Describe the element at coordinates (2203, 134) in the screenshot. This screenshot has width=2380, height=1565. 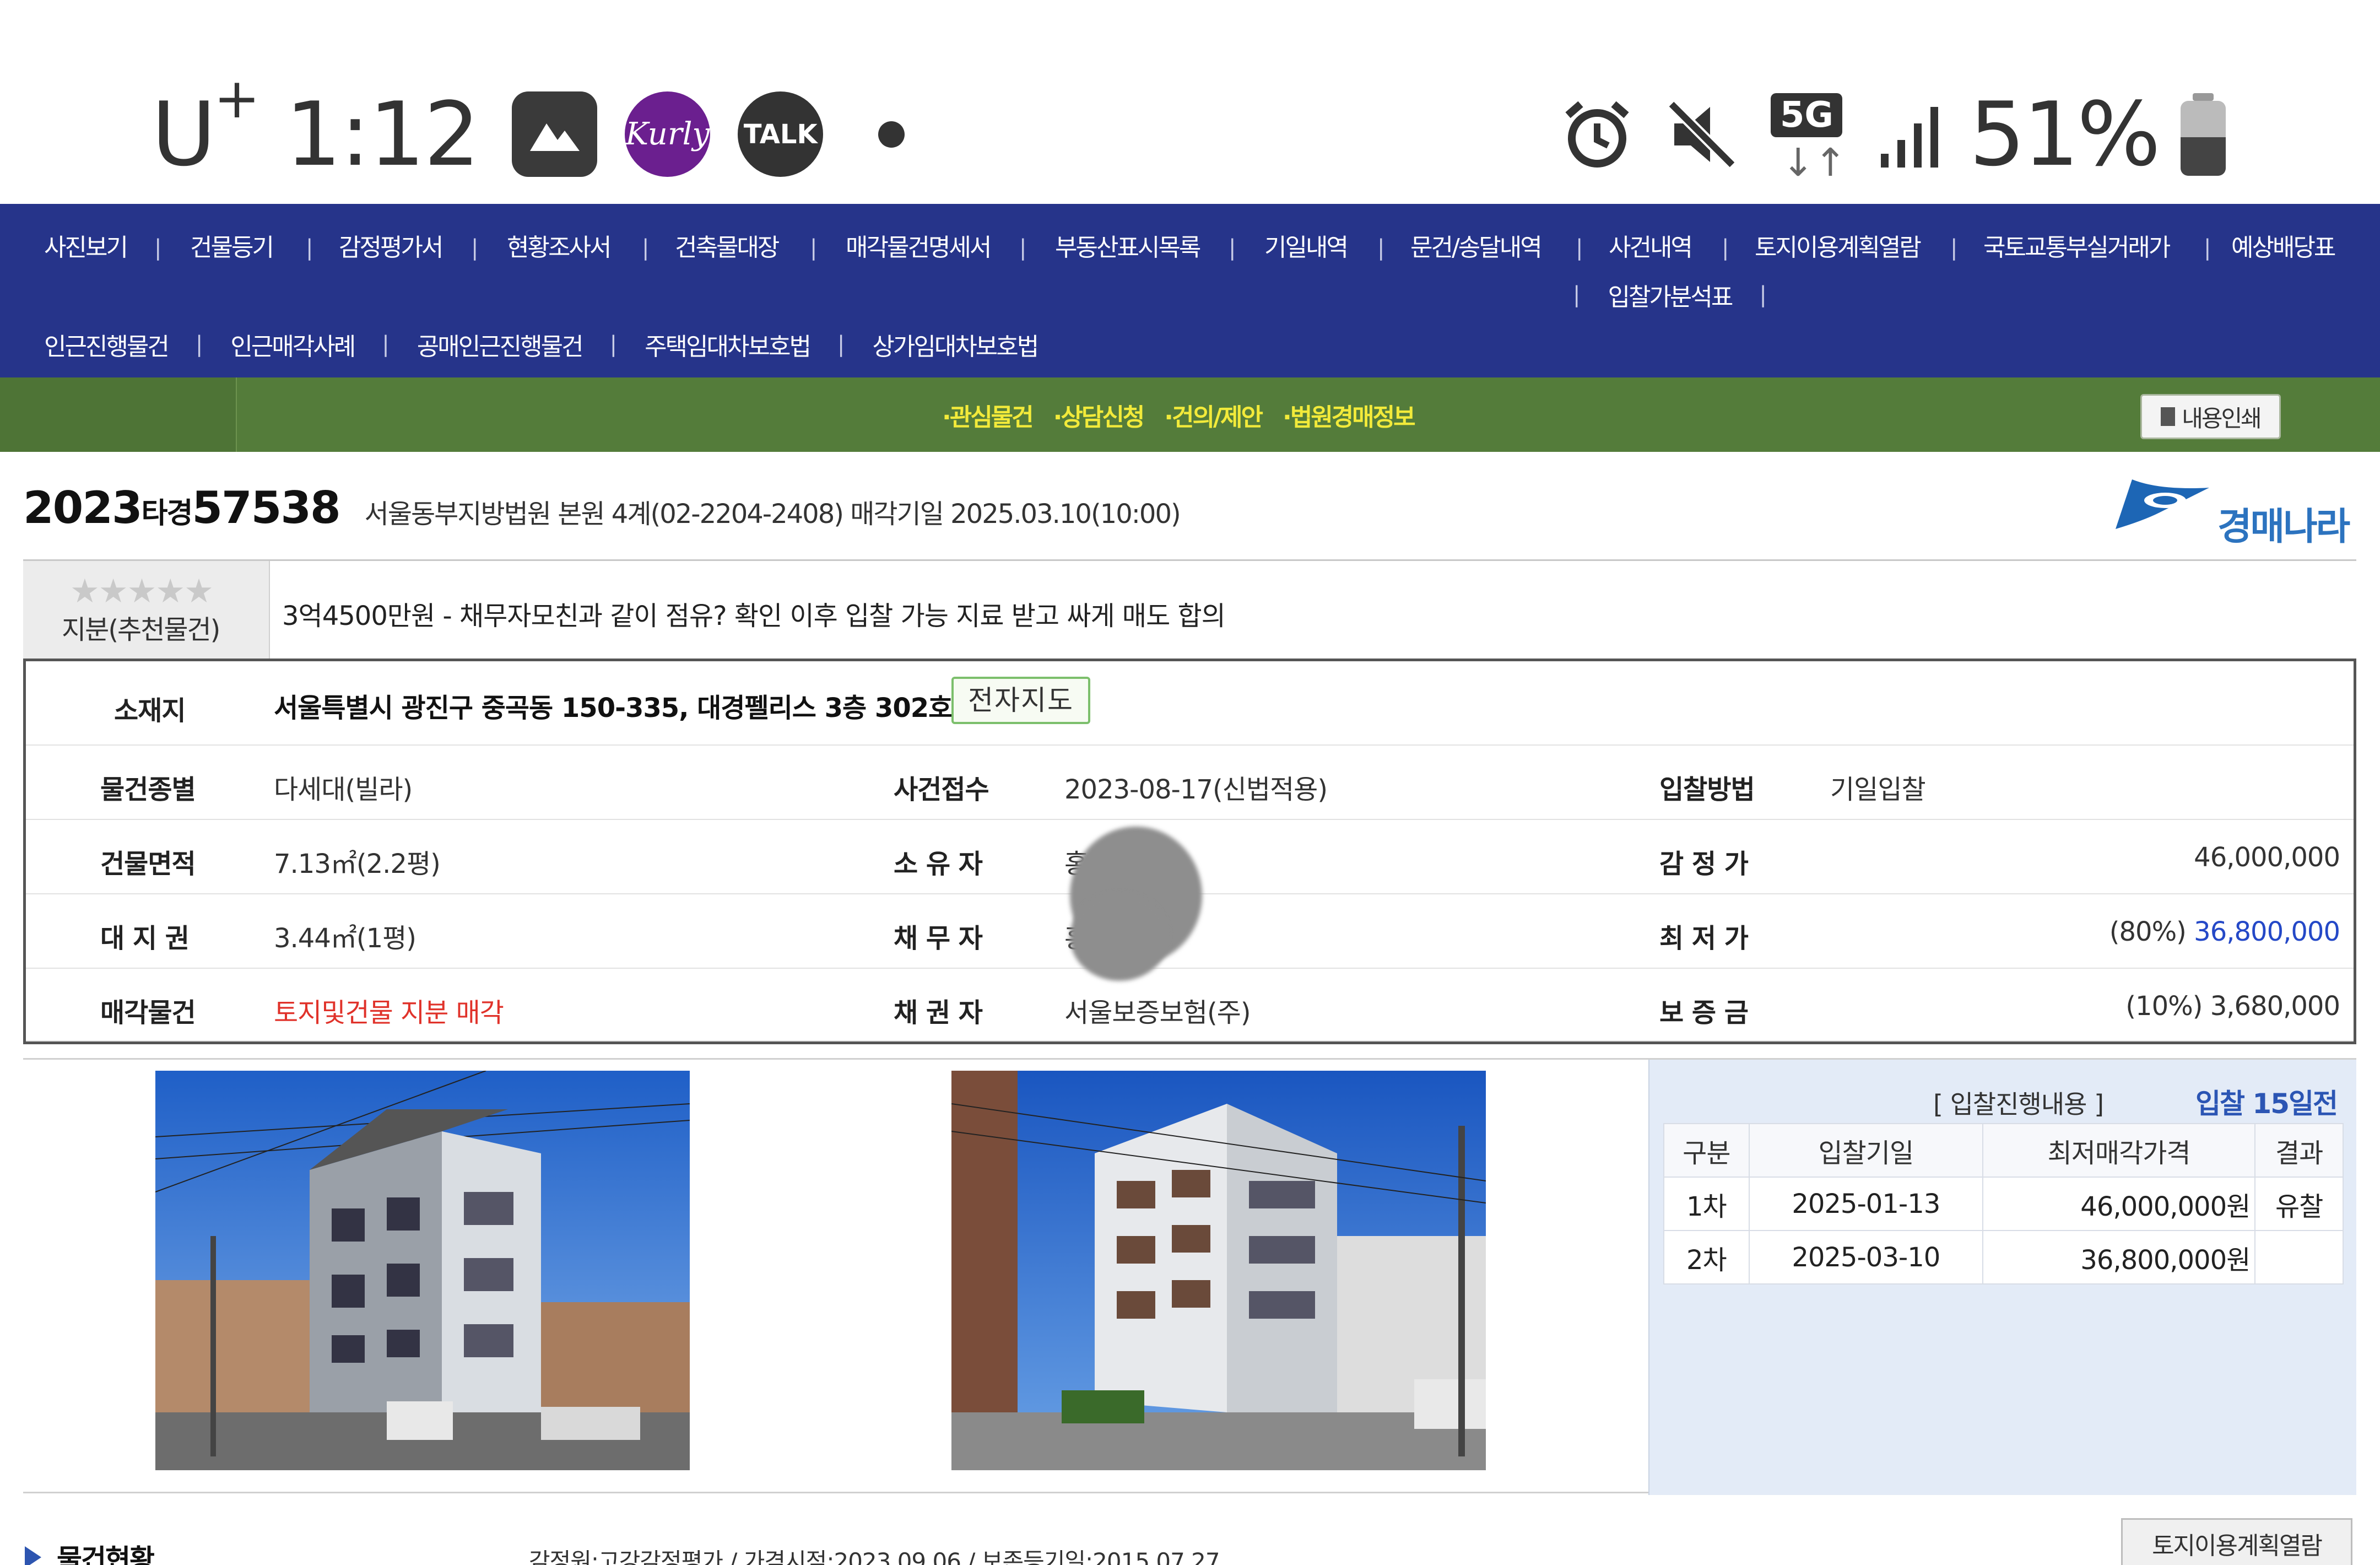
I see `battery-icon` at that location.